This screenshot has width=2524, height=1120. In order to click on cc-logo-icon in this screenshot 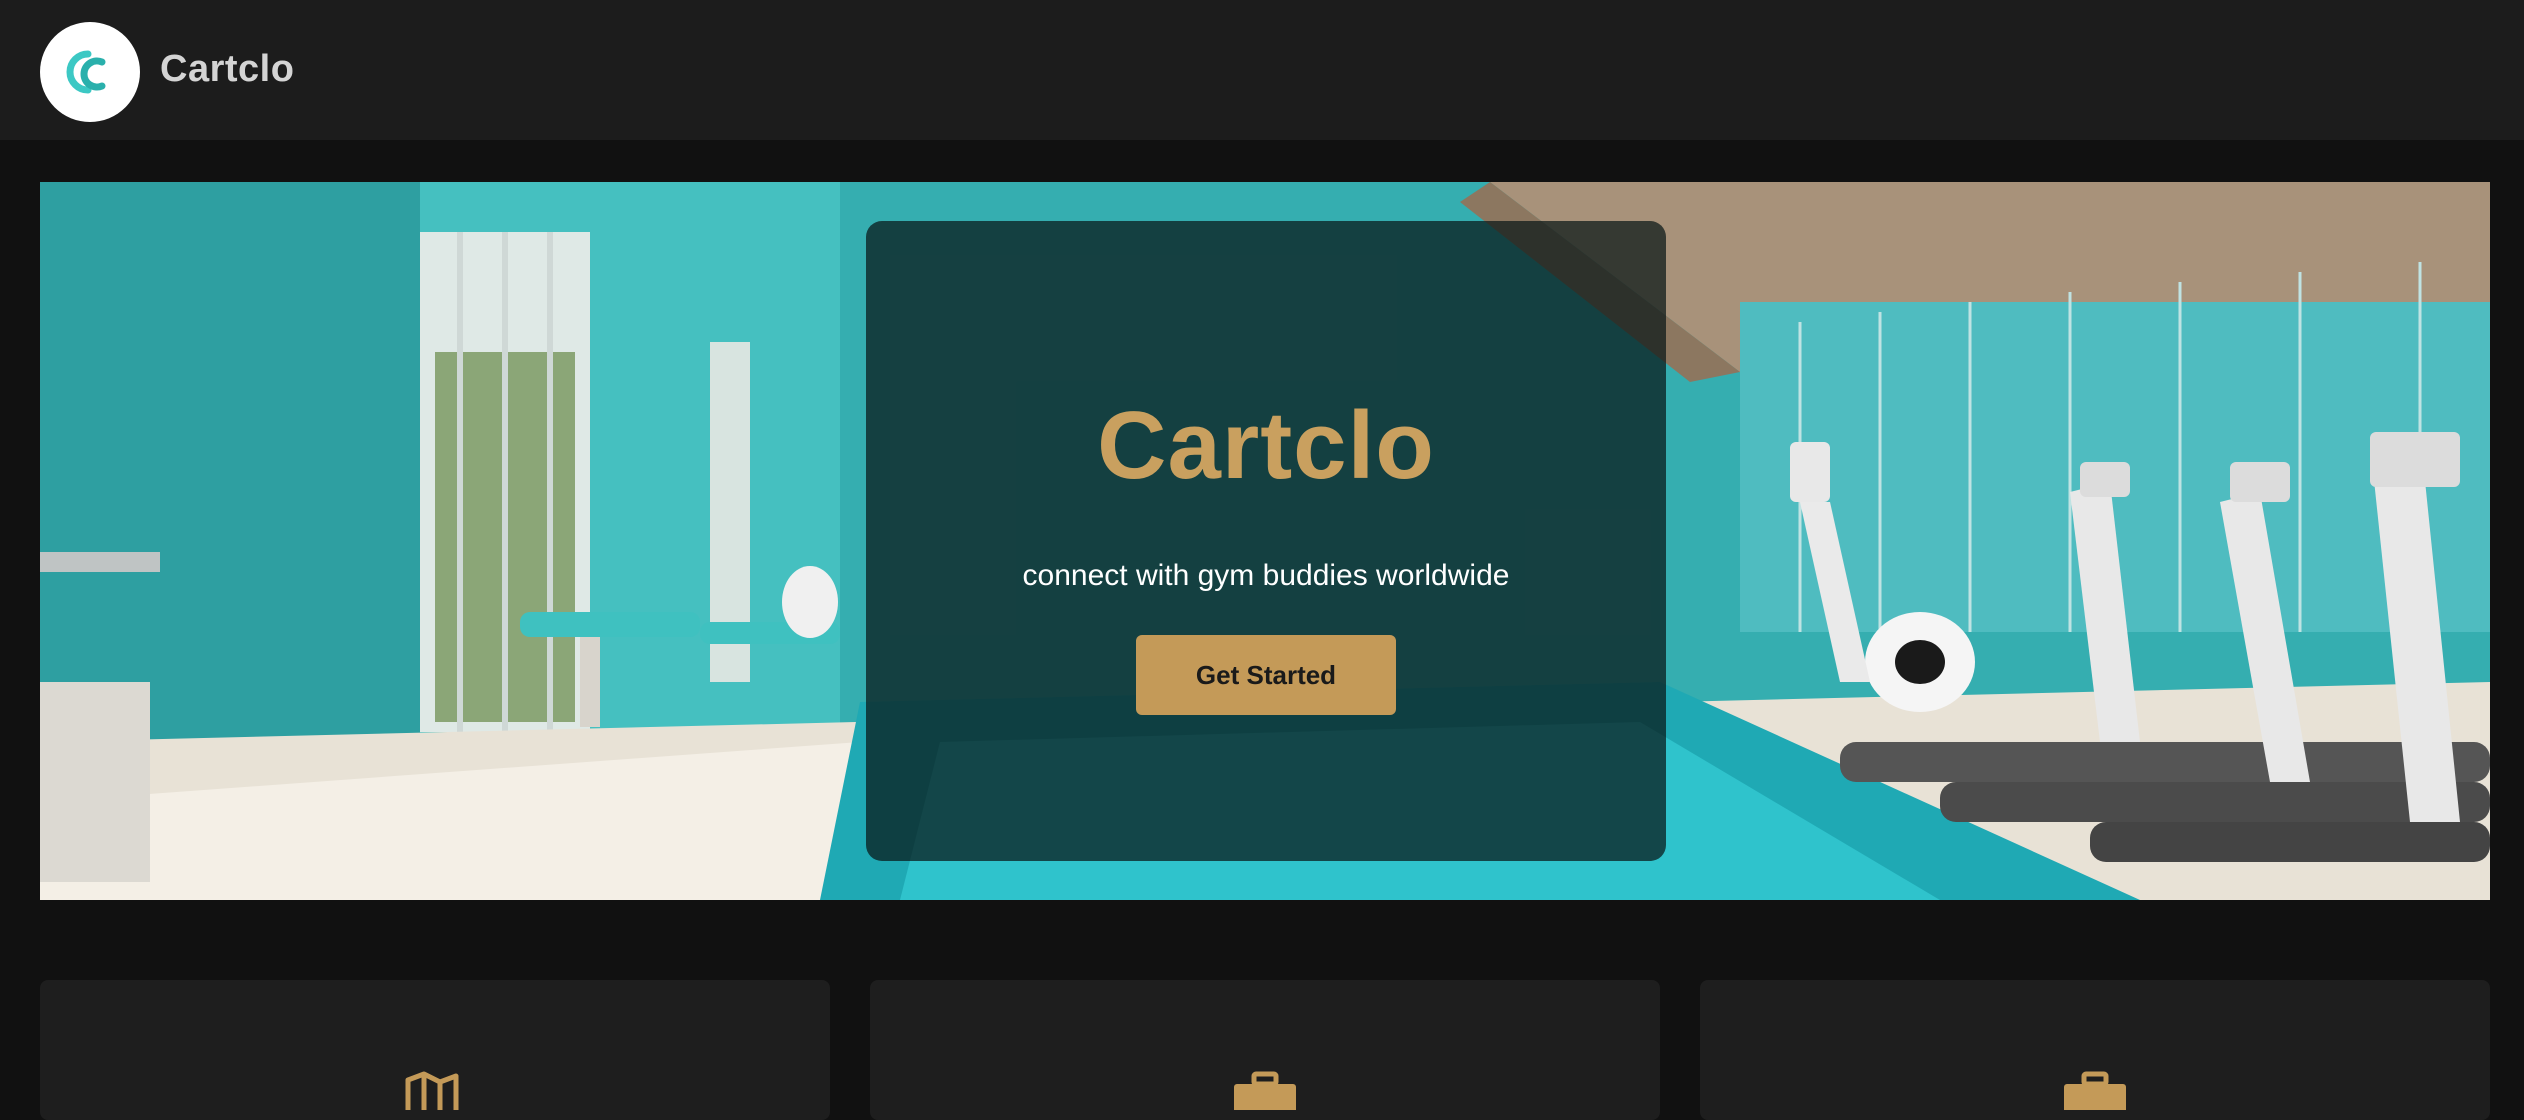, I will do `click(86, 72)`.